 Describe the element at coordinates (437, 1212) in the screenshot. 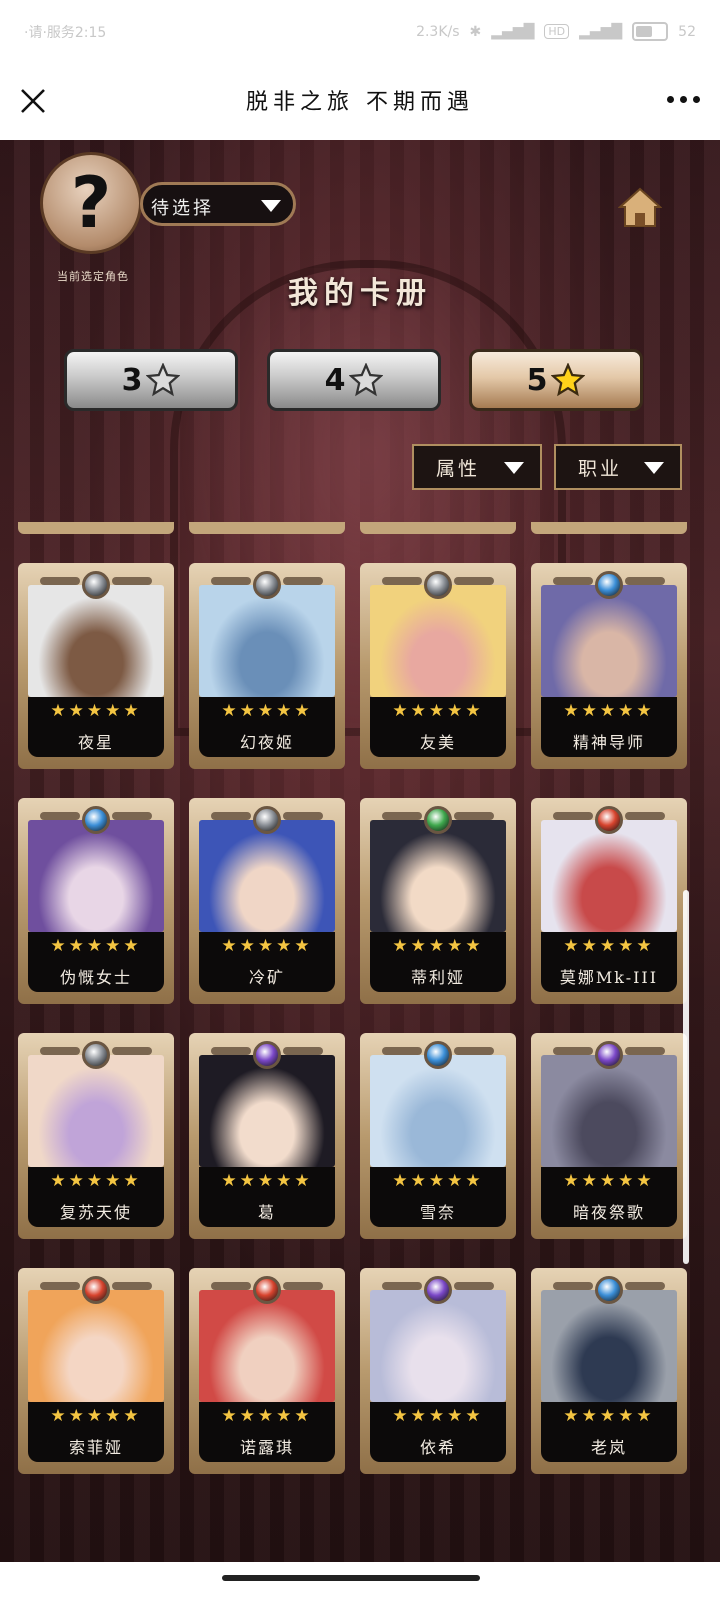

I see `character-name: 雪奈` at that location.